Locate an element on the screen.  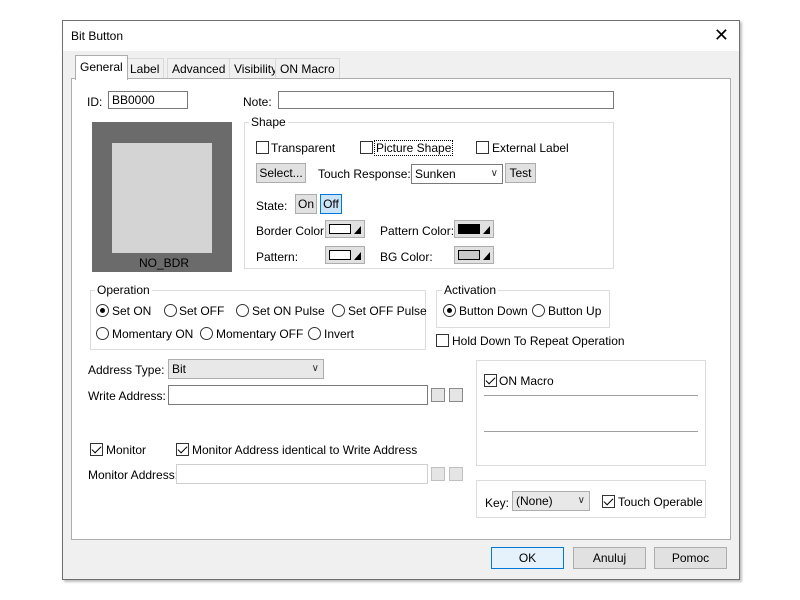
pattern-color-picker is located at coordinates (474, 229).